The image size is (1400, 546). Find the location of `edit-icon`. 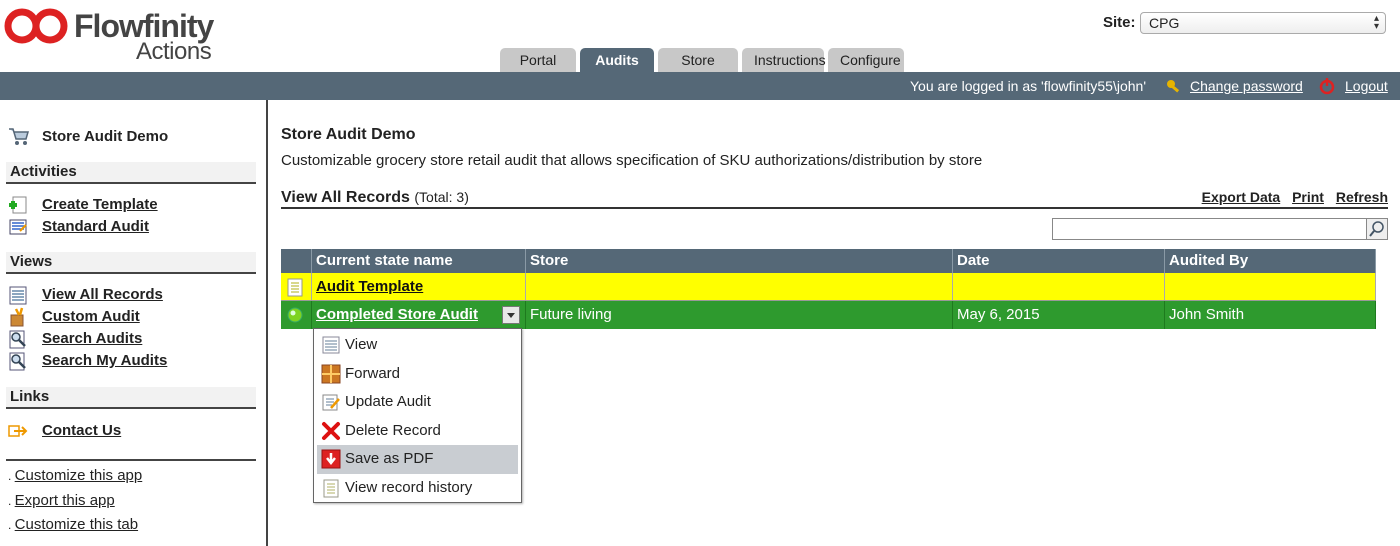

edit-icon is located at coordinates (331, 402).